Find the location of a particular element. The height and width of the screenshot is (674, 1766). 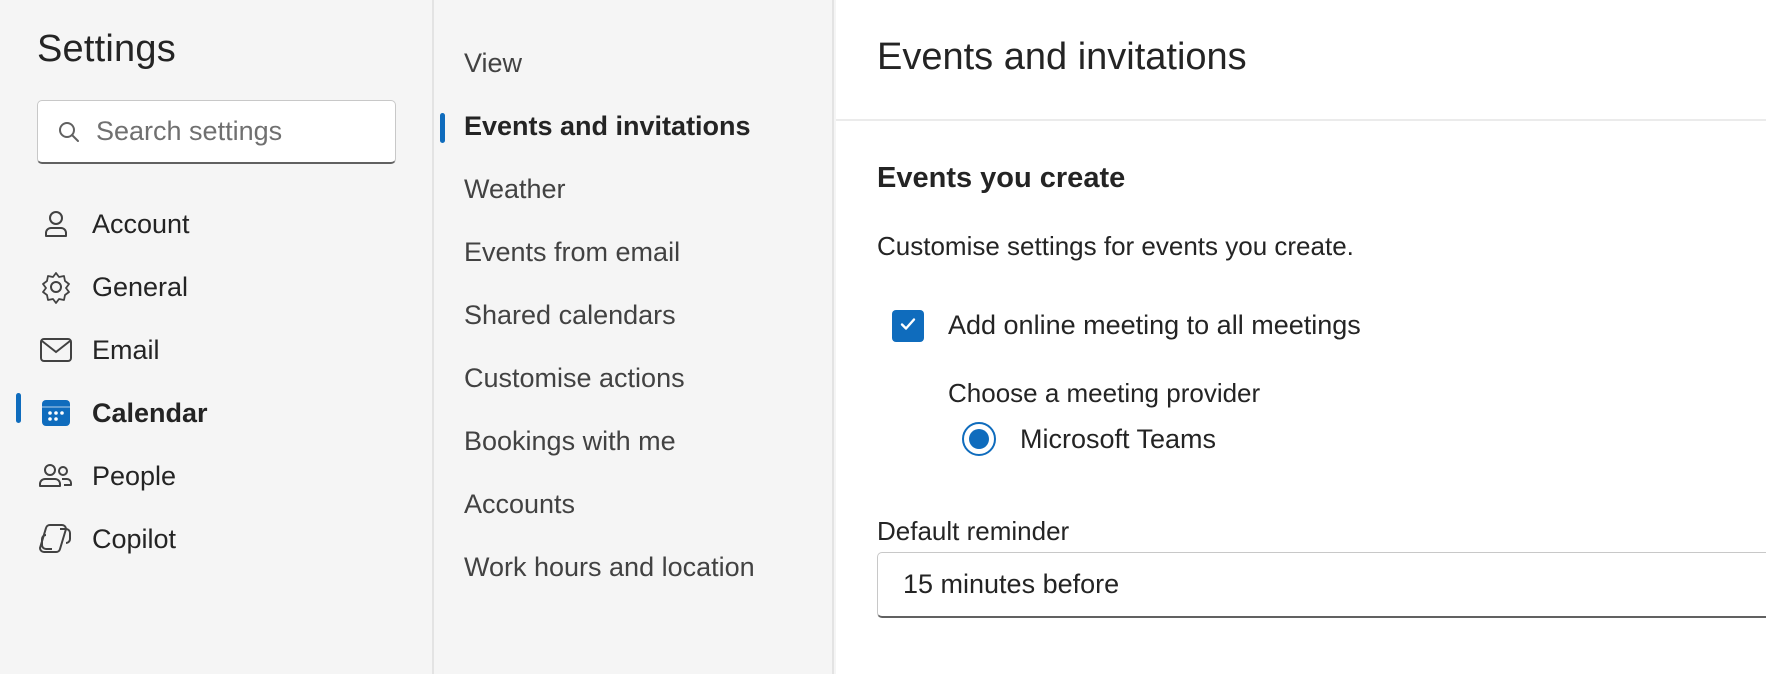

settings-title: Settings is located at coordinates (106, 49).